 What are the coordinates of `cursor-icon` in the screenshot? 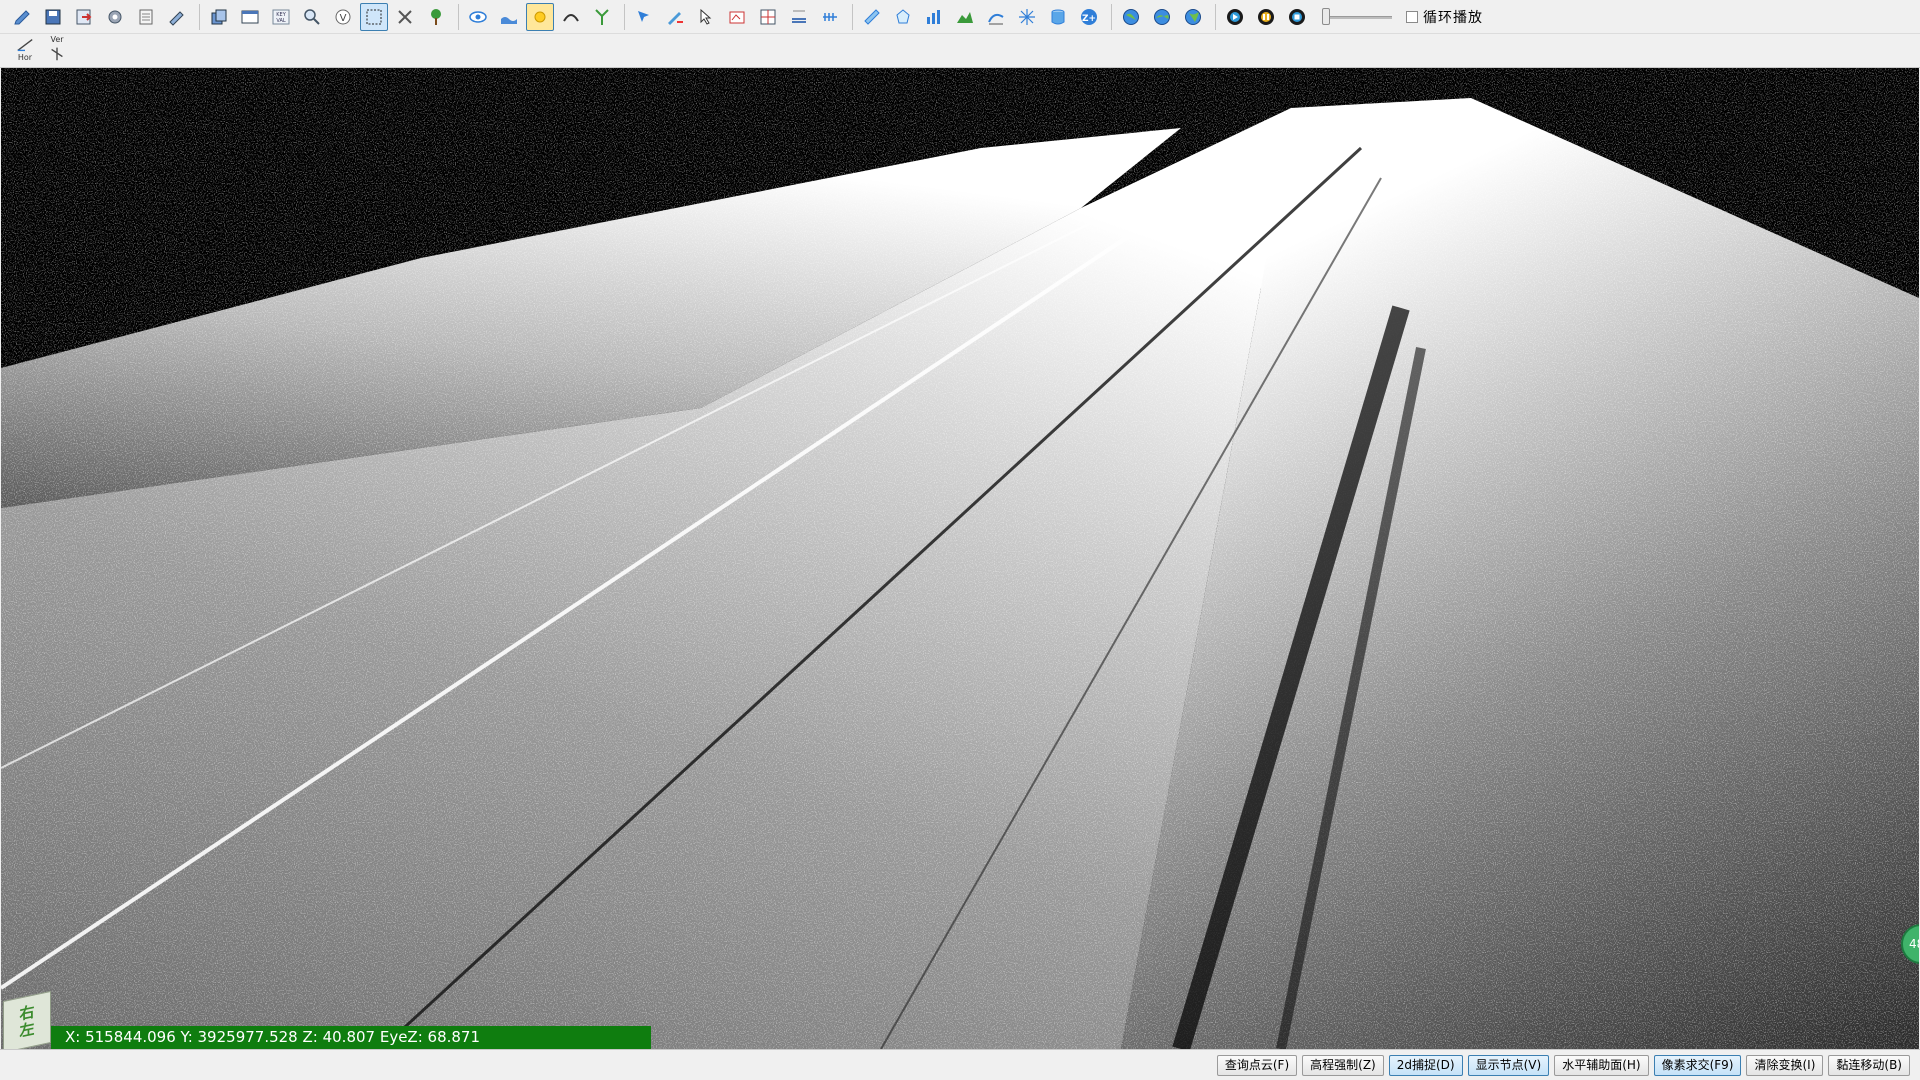 It's located at (706, 16).